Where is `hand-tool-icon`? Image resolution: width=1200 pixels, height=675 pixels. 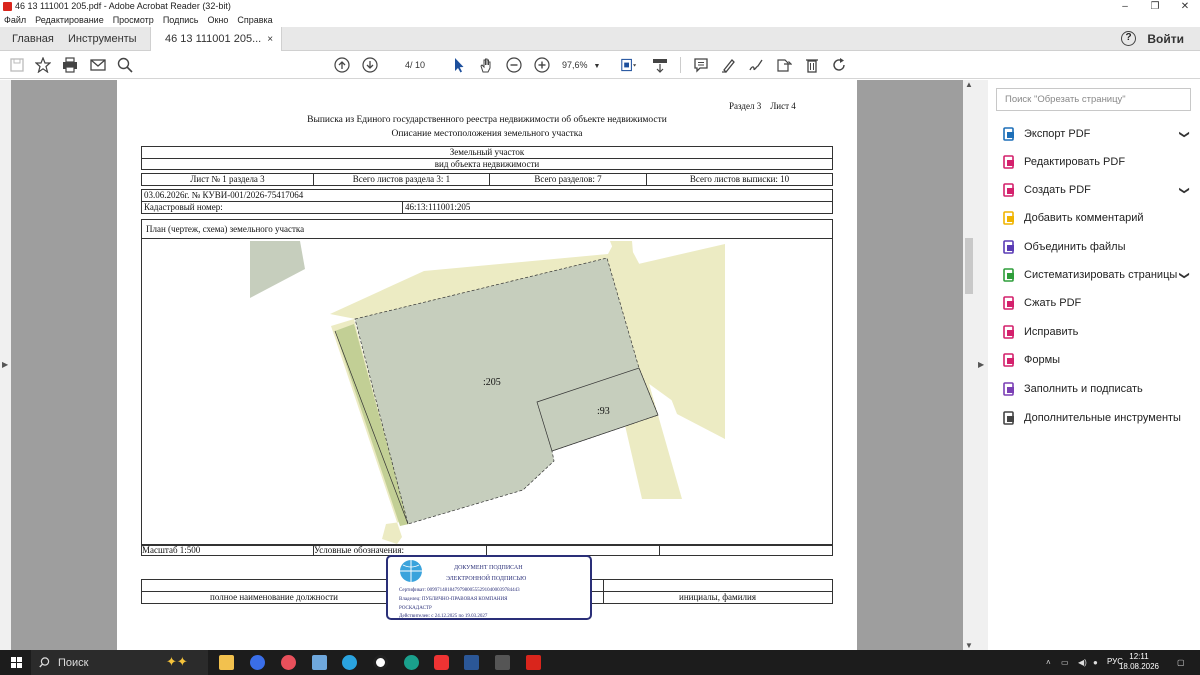 hand-tool-icon is located at coordinates (486, 65).